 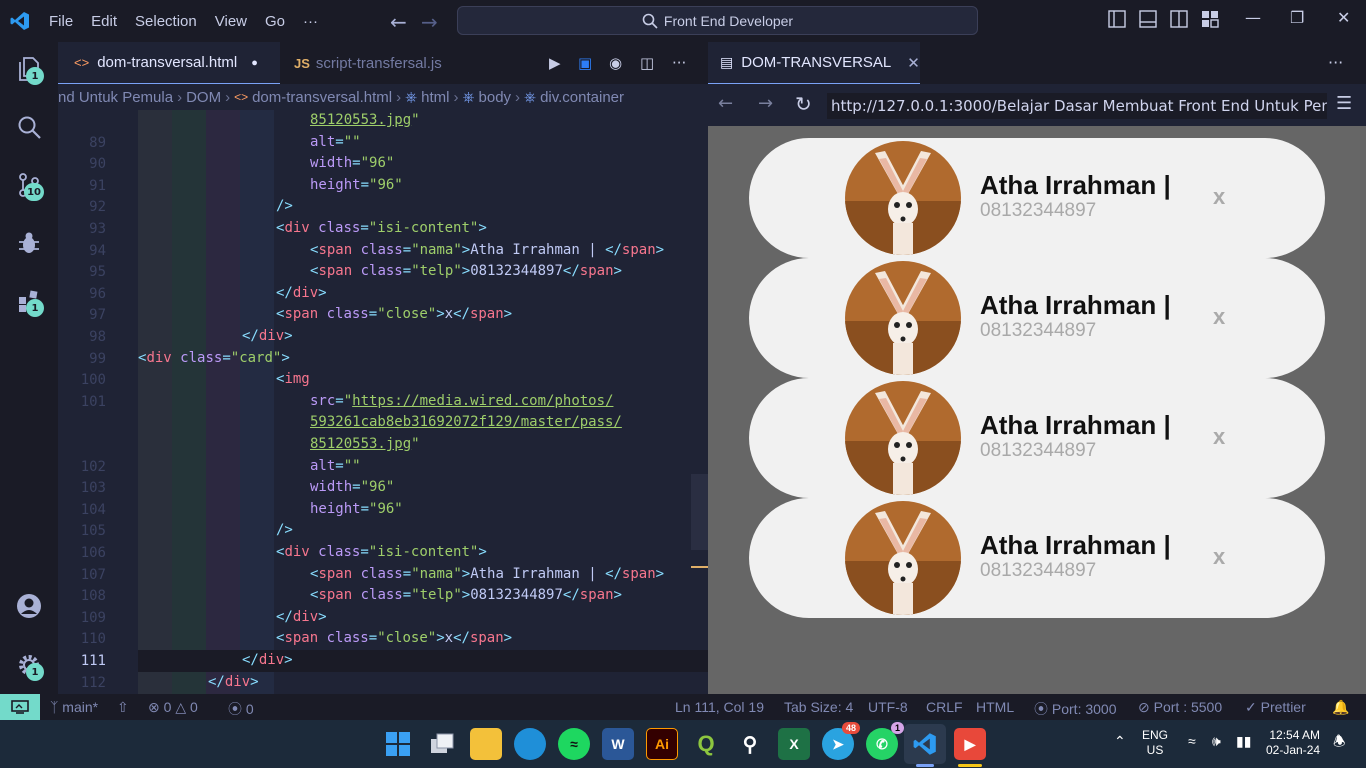 What do you see at coordinates (913, 63) in the screenshot?
I see `close-tab-icon: ✕` at bounding box center [913, 63].